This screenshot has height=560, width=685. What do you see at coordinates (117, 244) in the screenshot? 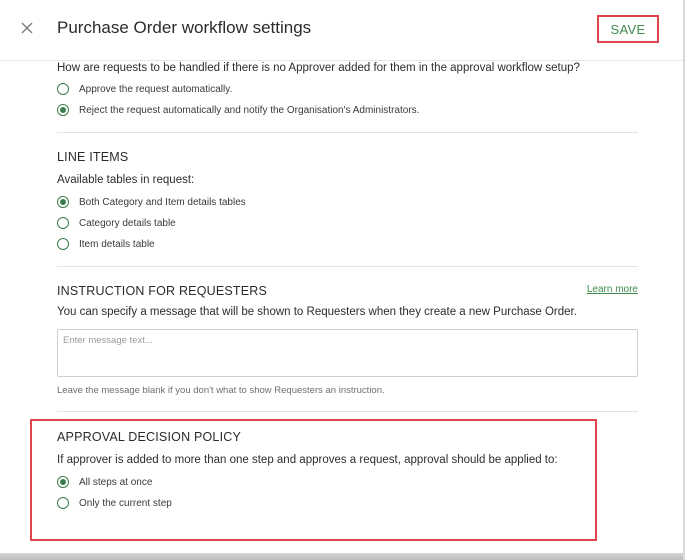
I see `radio-label: Item details table` at bounding box center [117, 244].